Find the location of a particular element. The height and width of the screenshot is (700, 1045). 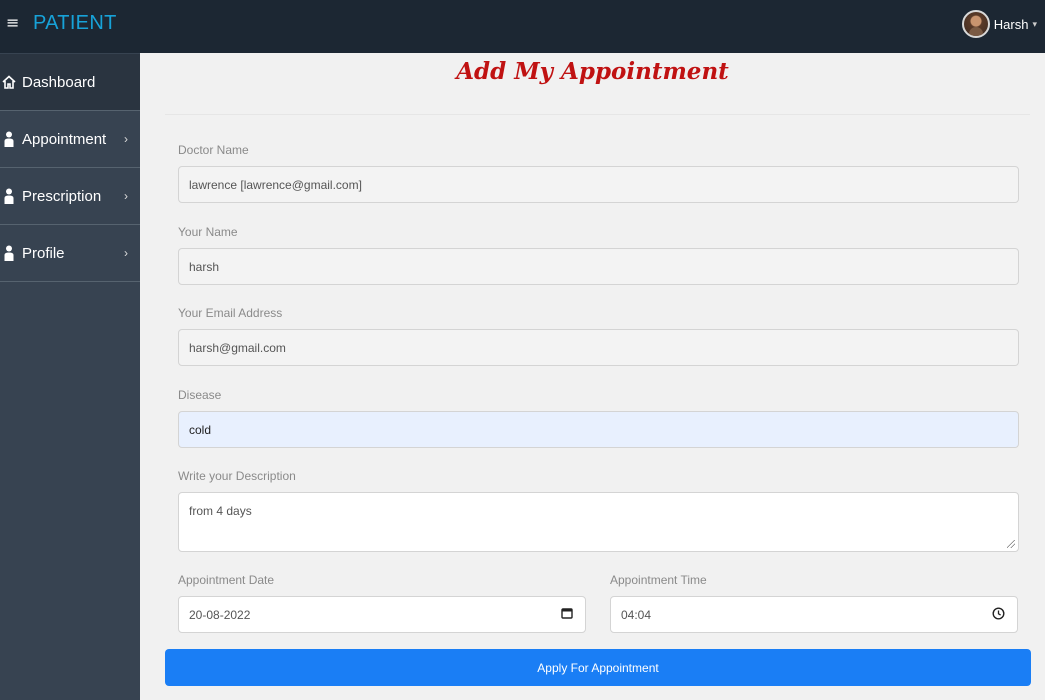

user-menu: Harsh ▾ is located at coordinates (999, 24).